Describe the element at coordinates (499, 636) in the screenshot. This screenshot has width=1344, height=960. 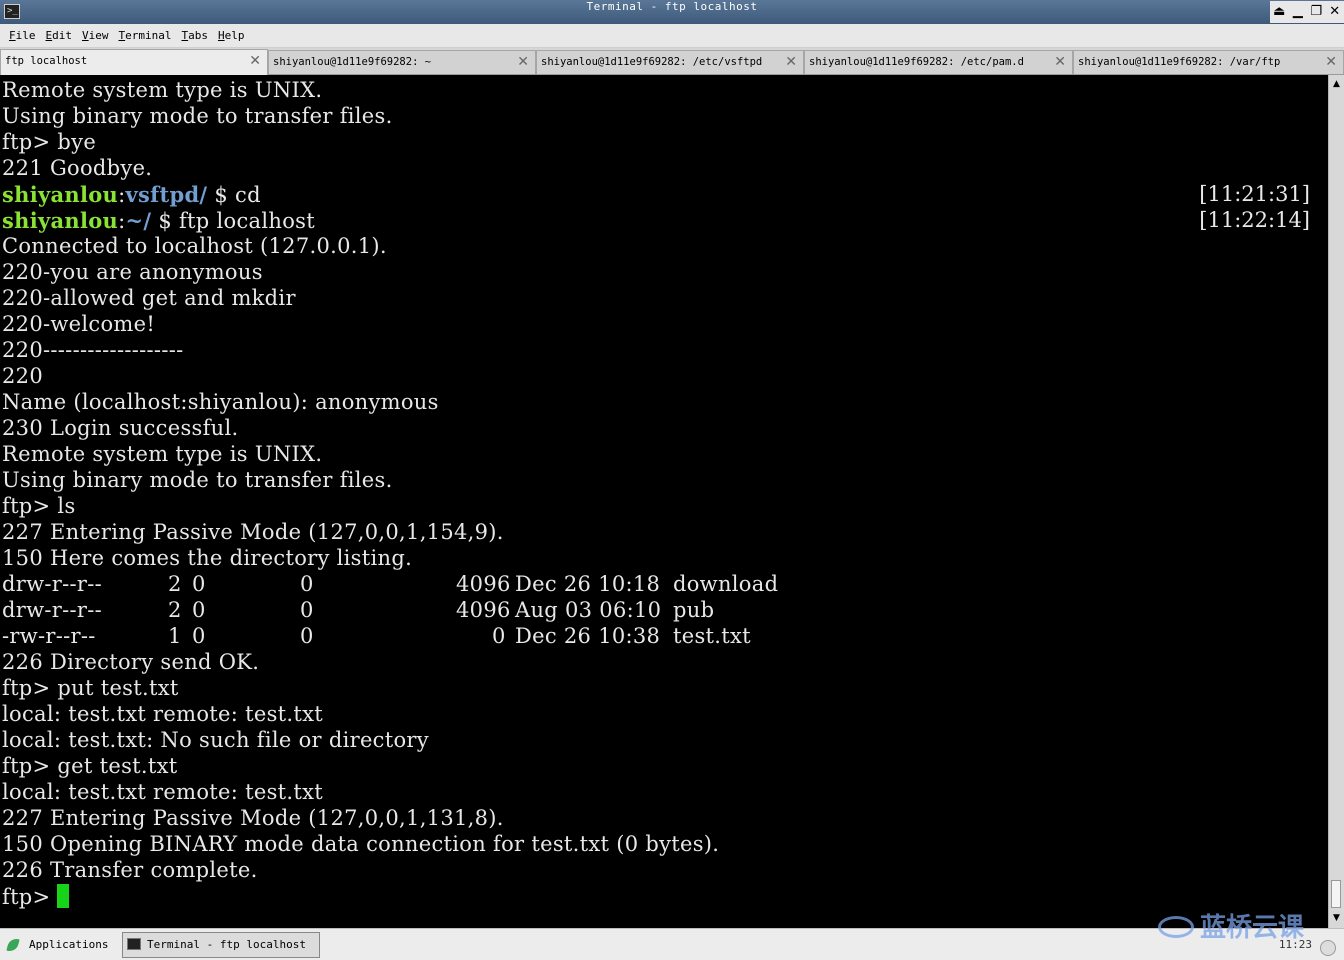
I see `listing-size: 0` at that location.